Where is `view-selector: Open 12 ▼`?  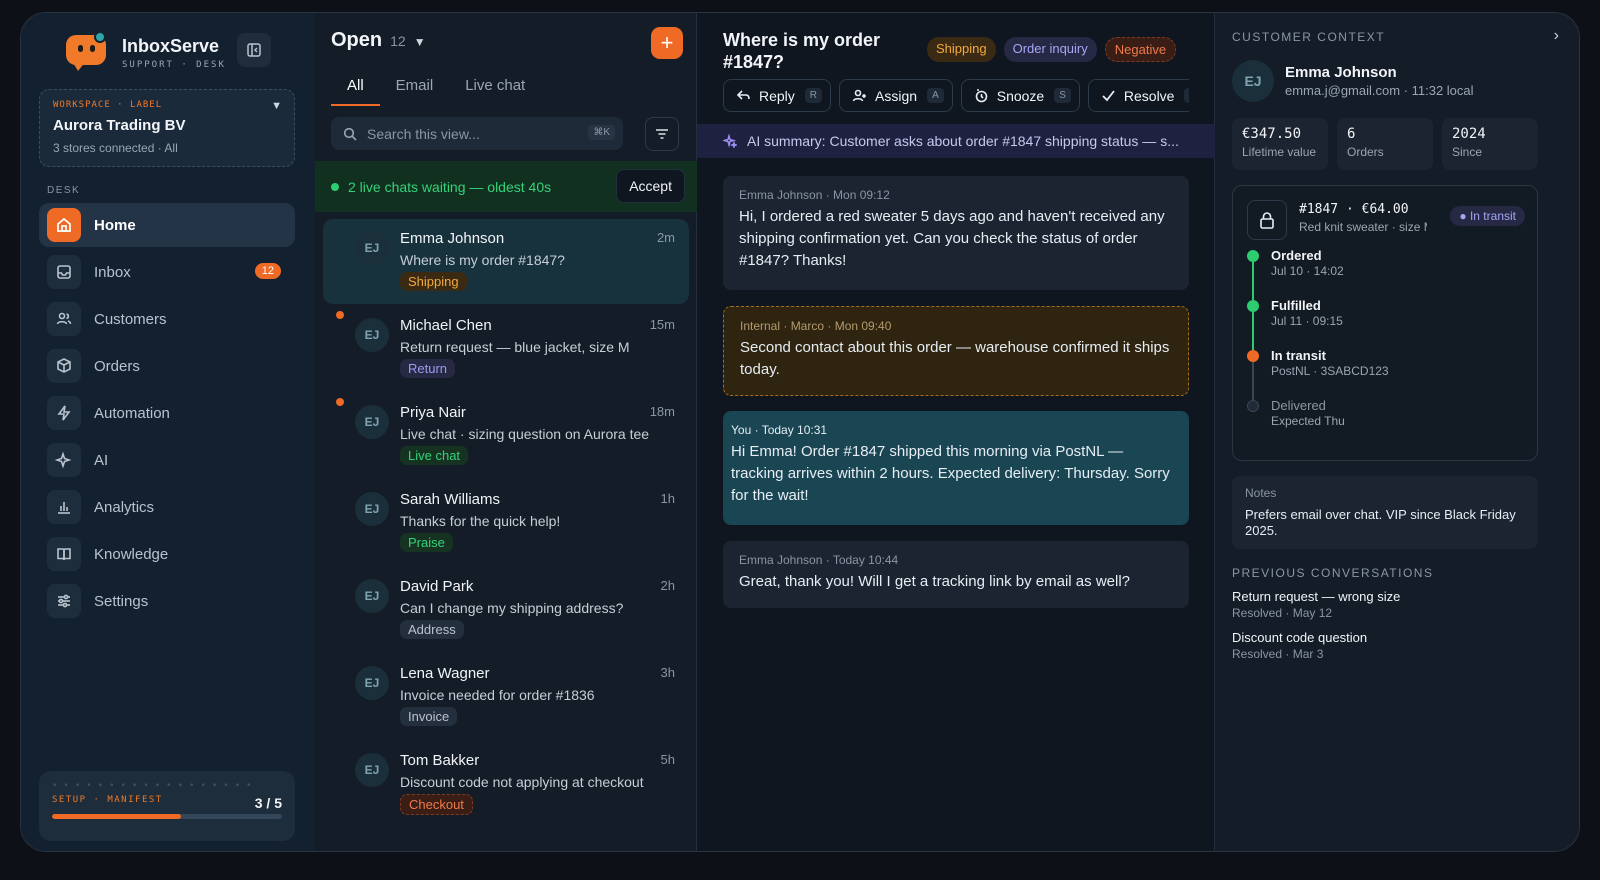
view-selector: Open 12 ▼ is located at coordinates (378, 40).